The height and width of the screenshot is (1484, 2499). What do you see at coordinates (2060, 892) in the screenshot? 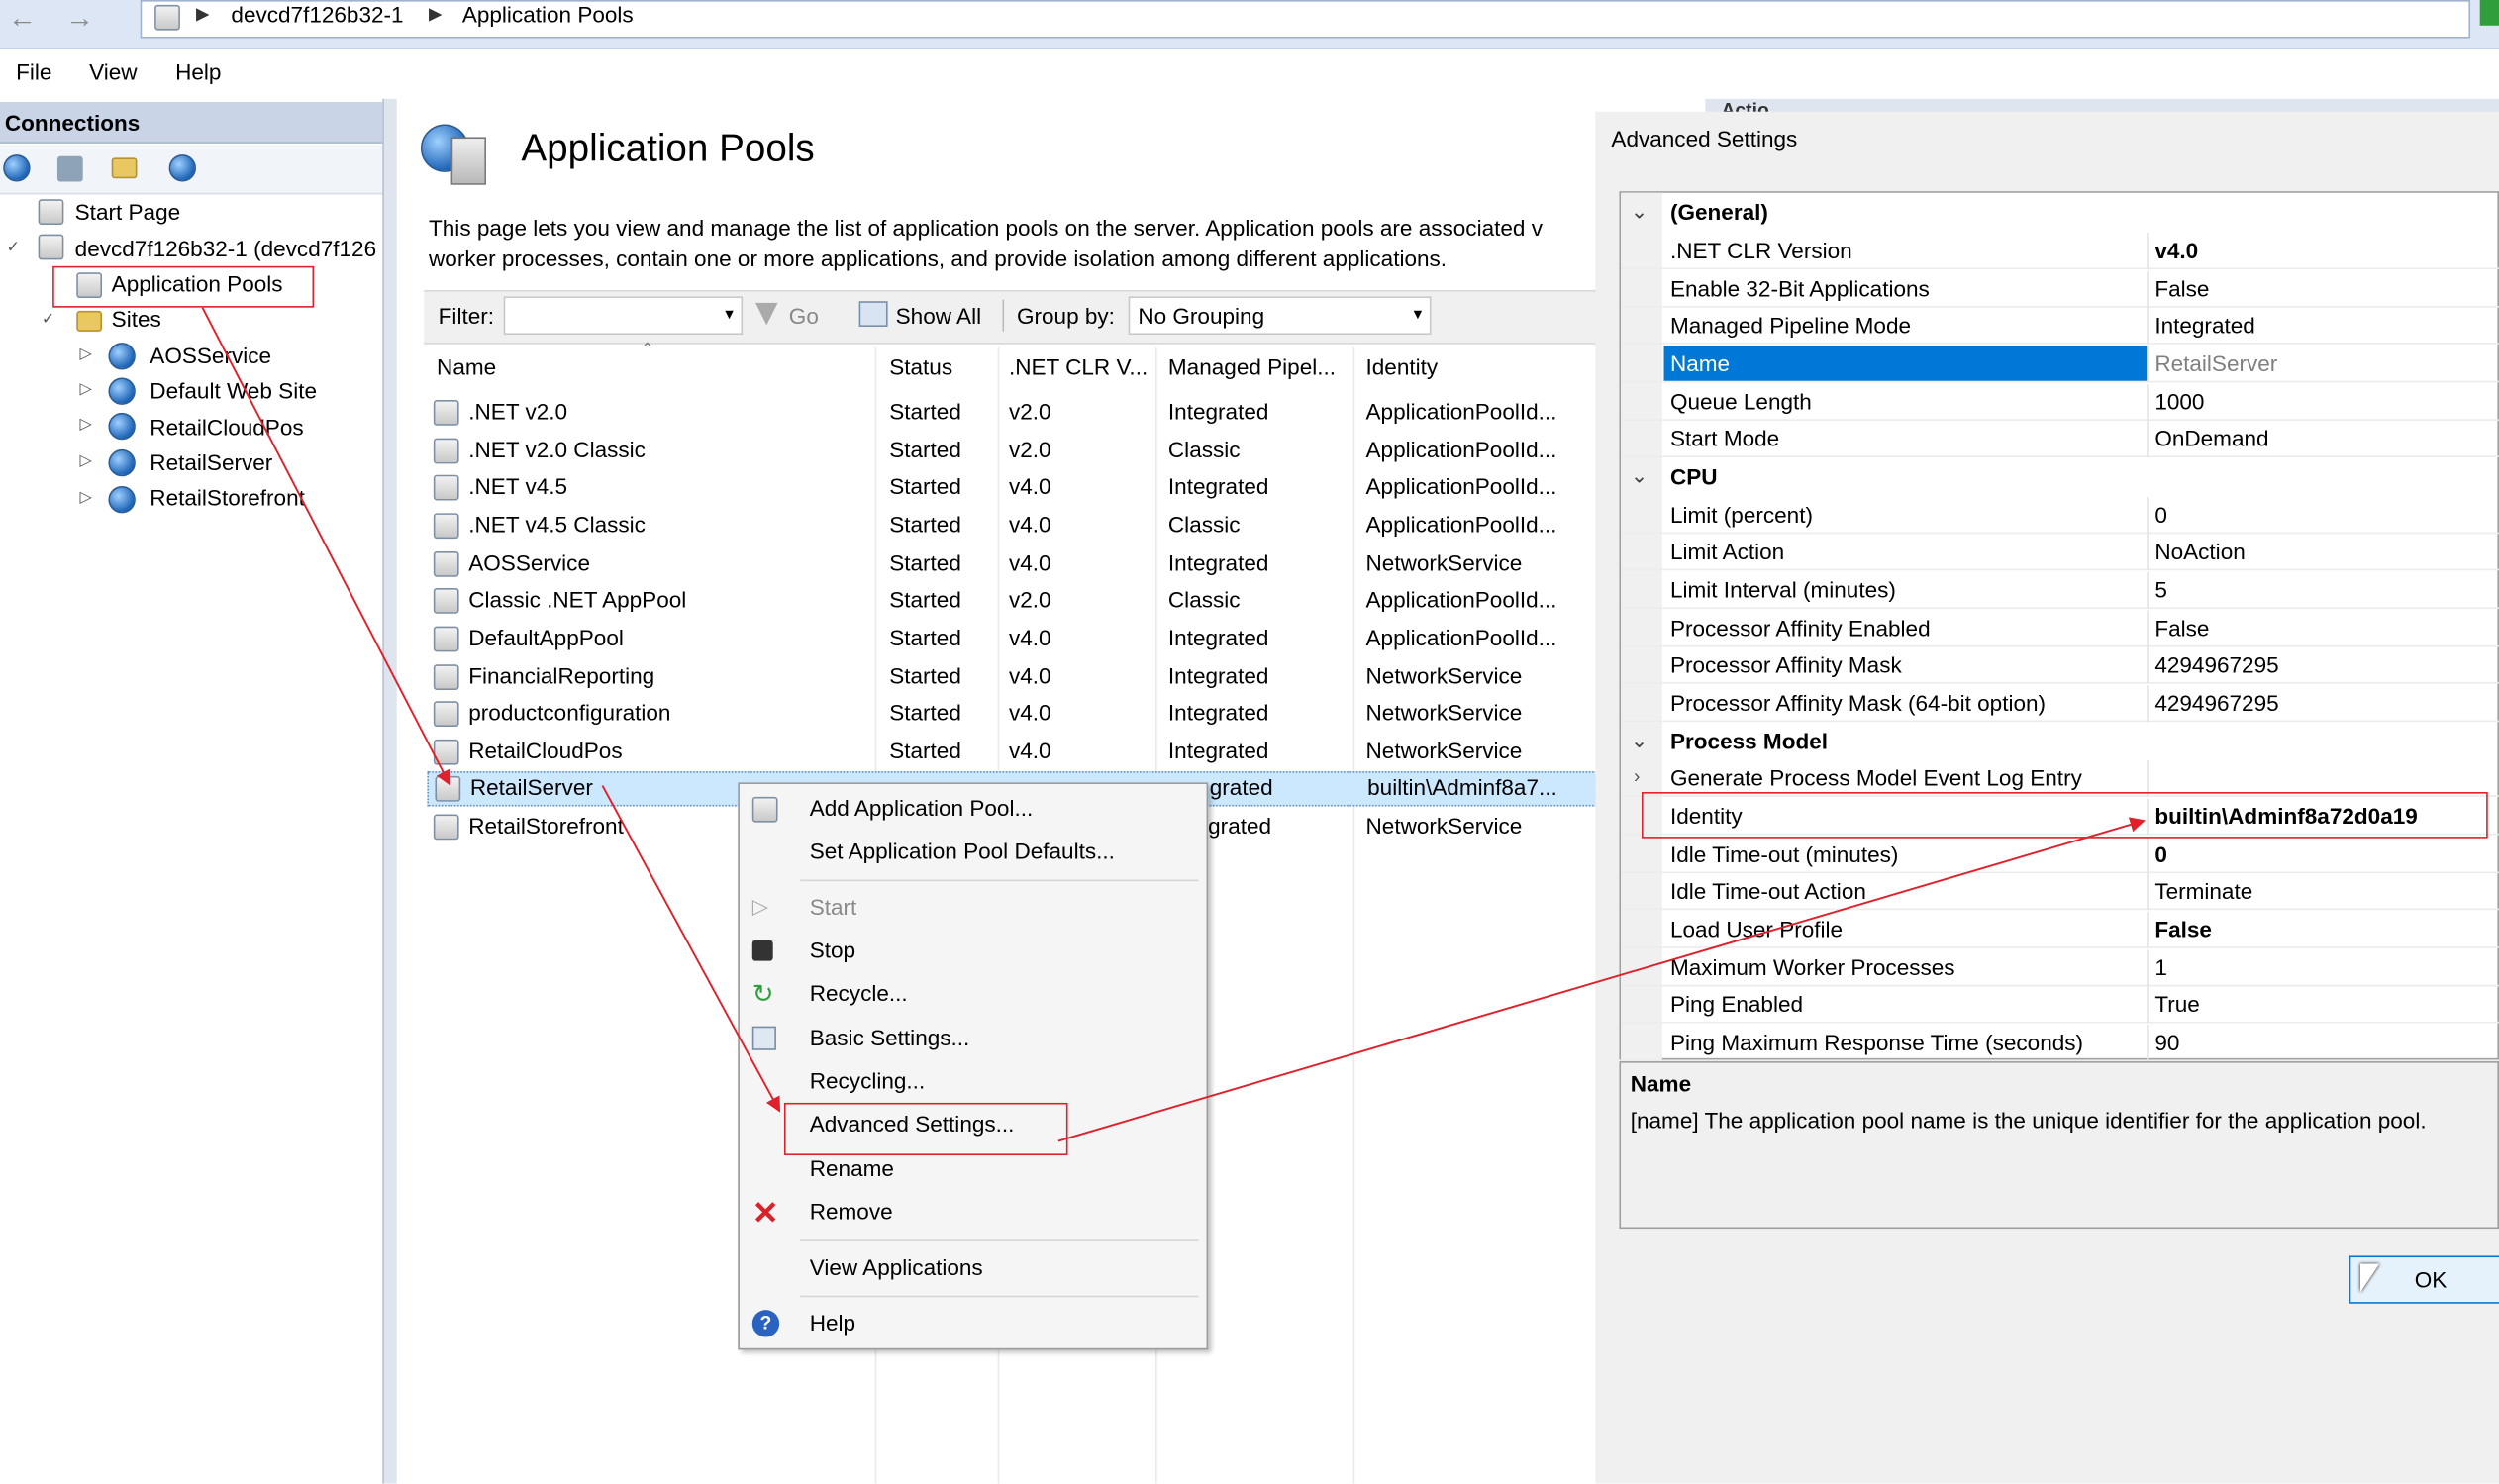
I see `property-row: Idle Time-out Action Terminate` at bounding box center [2060, 892].